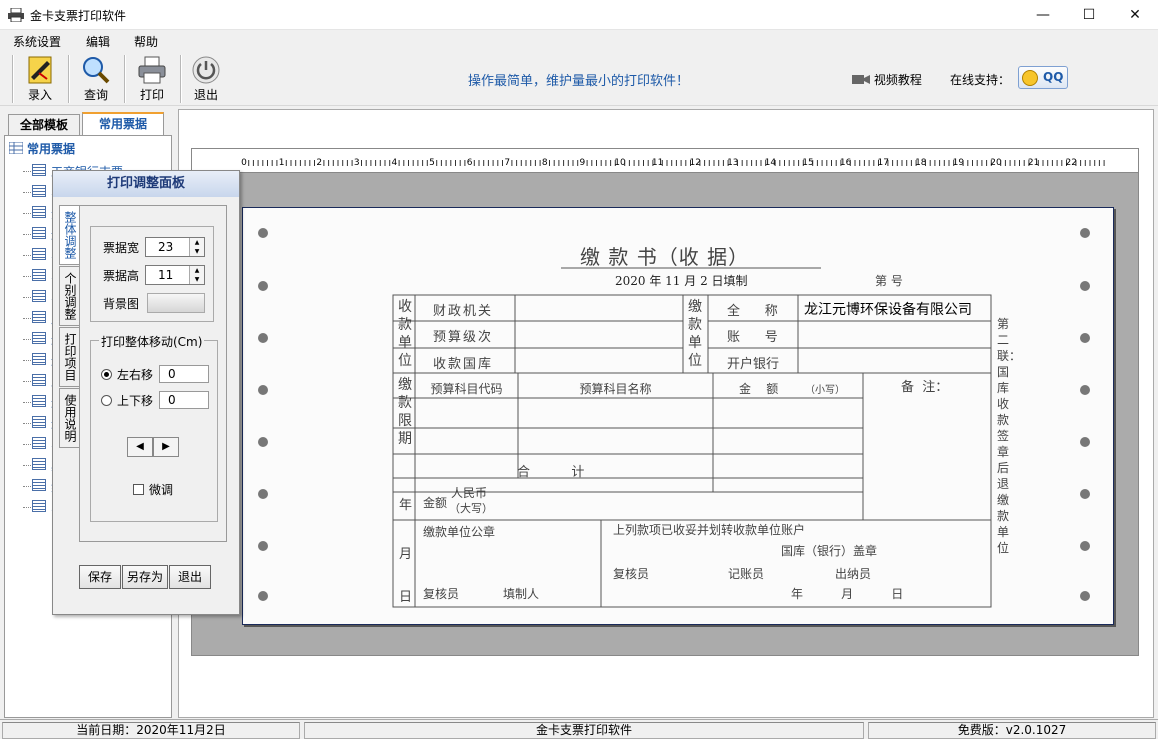 This screenshot has height=739, width=1158. What do you see at coordinates (551, 472) in the screenshot?
I see `total-label: 合 计` at bounding box center [551, 472].